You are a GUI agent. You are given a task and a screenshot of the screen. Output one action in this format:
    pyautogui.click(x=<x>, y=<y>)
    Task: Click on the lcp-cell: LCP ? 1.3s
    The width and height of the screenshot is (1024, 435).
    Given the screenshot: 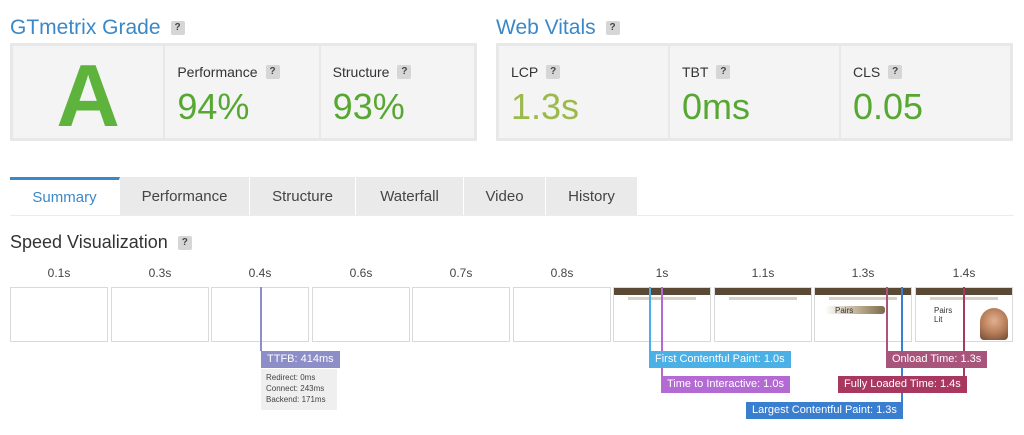 What is the action you would take?
    pyautogui.click(x=583, y=92)
    